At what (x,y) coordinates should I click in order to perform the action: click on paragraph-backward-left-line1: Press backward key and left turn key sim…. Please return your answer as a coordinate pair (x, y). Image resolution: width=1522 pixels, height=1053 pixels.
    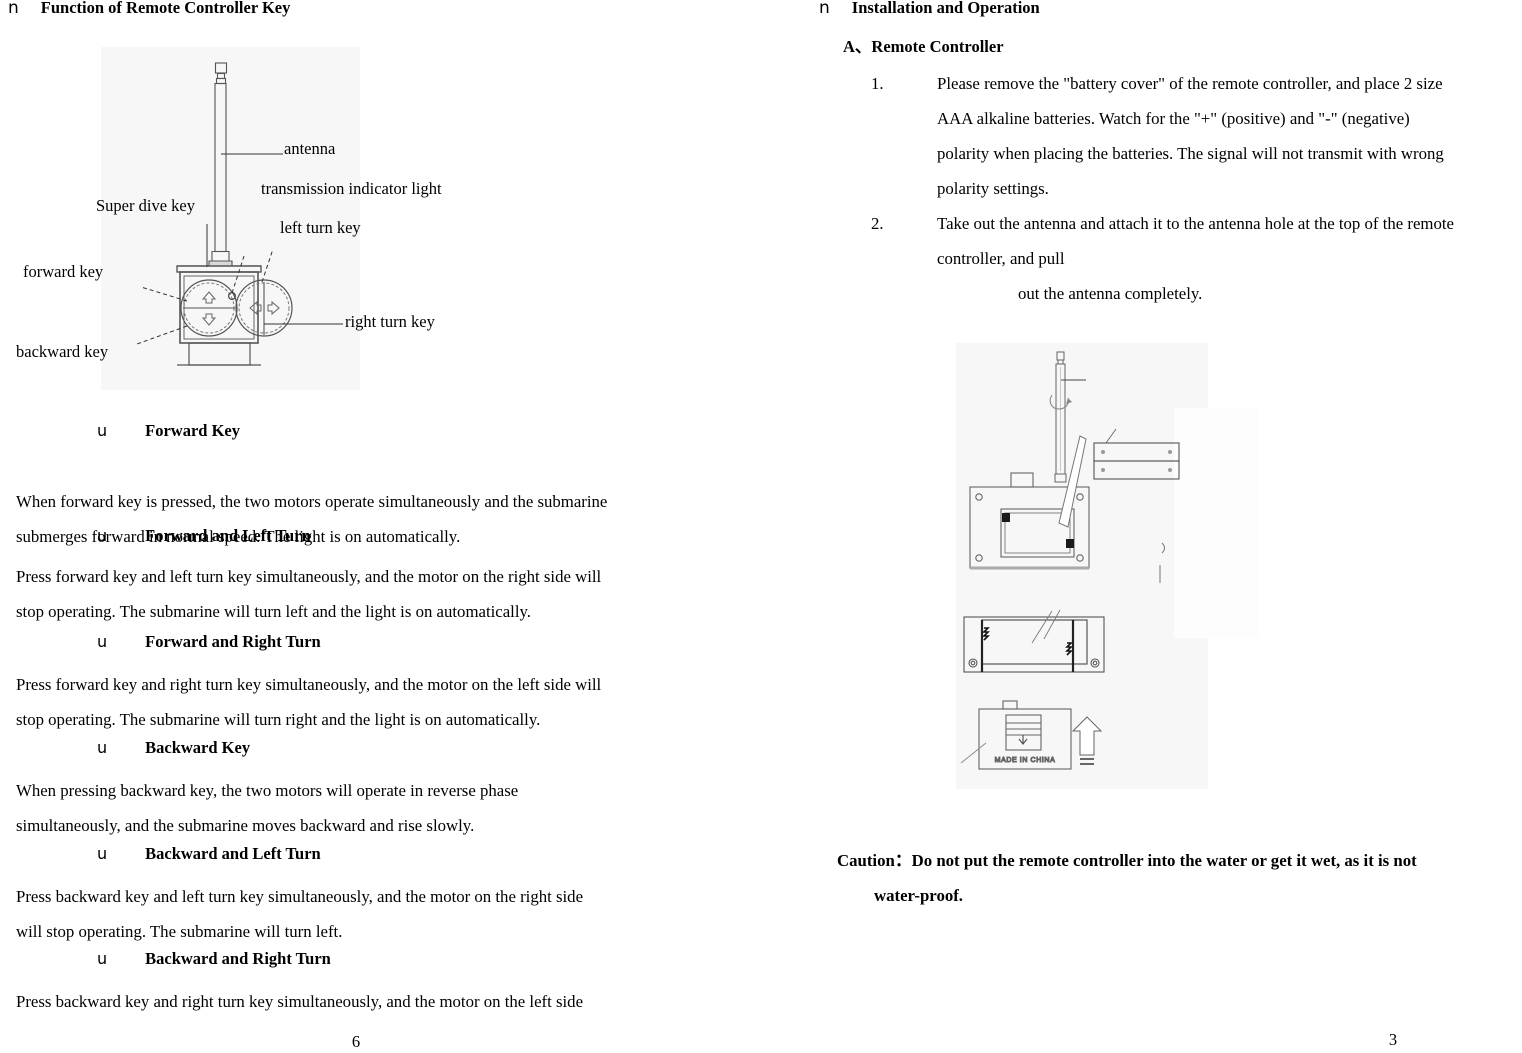
    Looking at the image, I should click on (300, 896).